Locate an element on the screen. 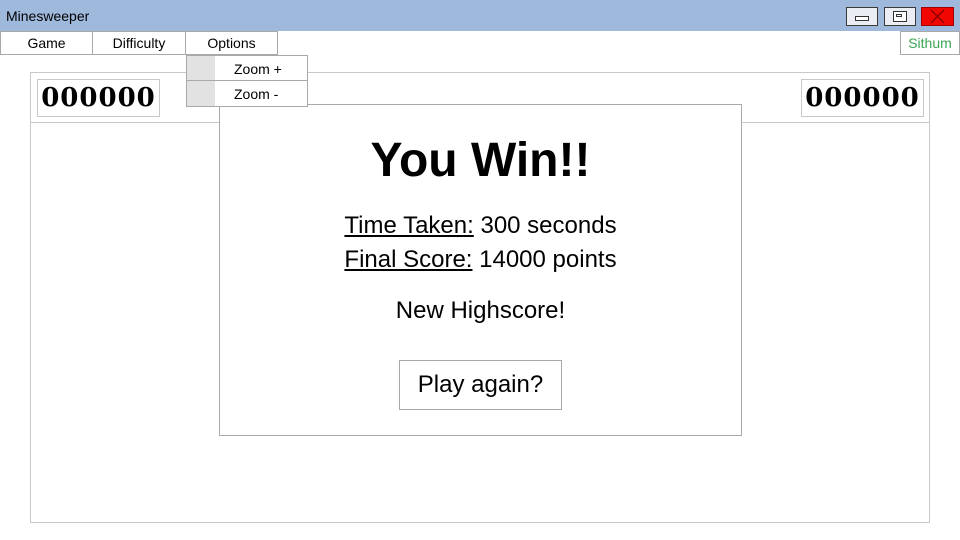 The width and height of the screenshot is (960, 540). final-score-value: 14000 points is located at coordinates (548, 259).